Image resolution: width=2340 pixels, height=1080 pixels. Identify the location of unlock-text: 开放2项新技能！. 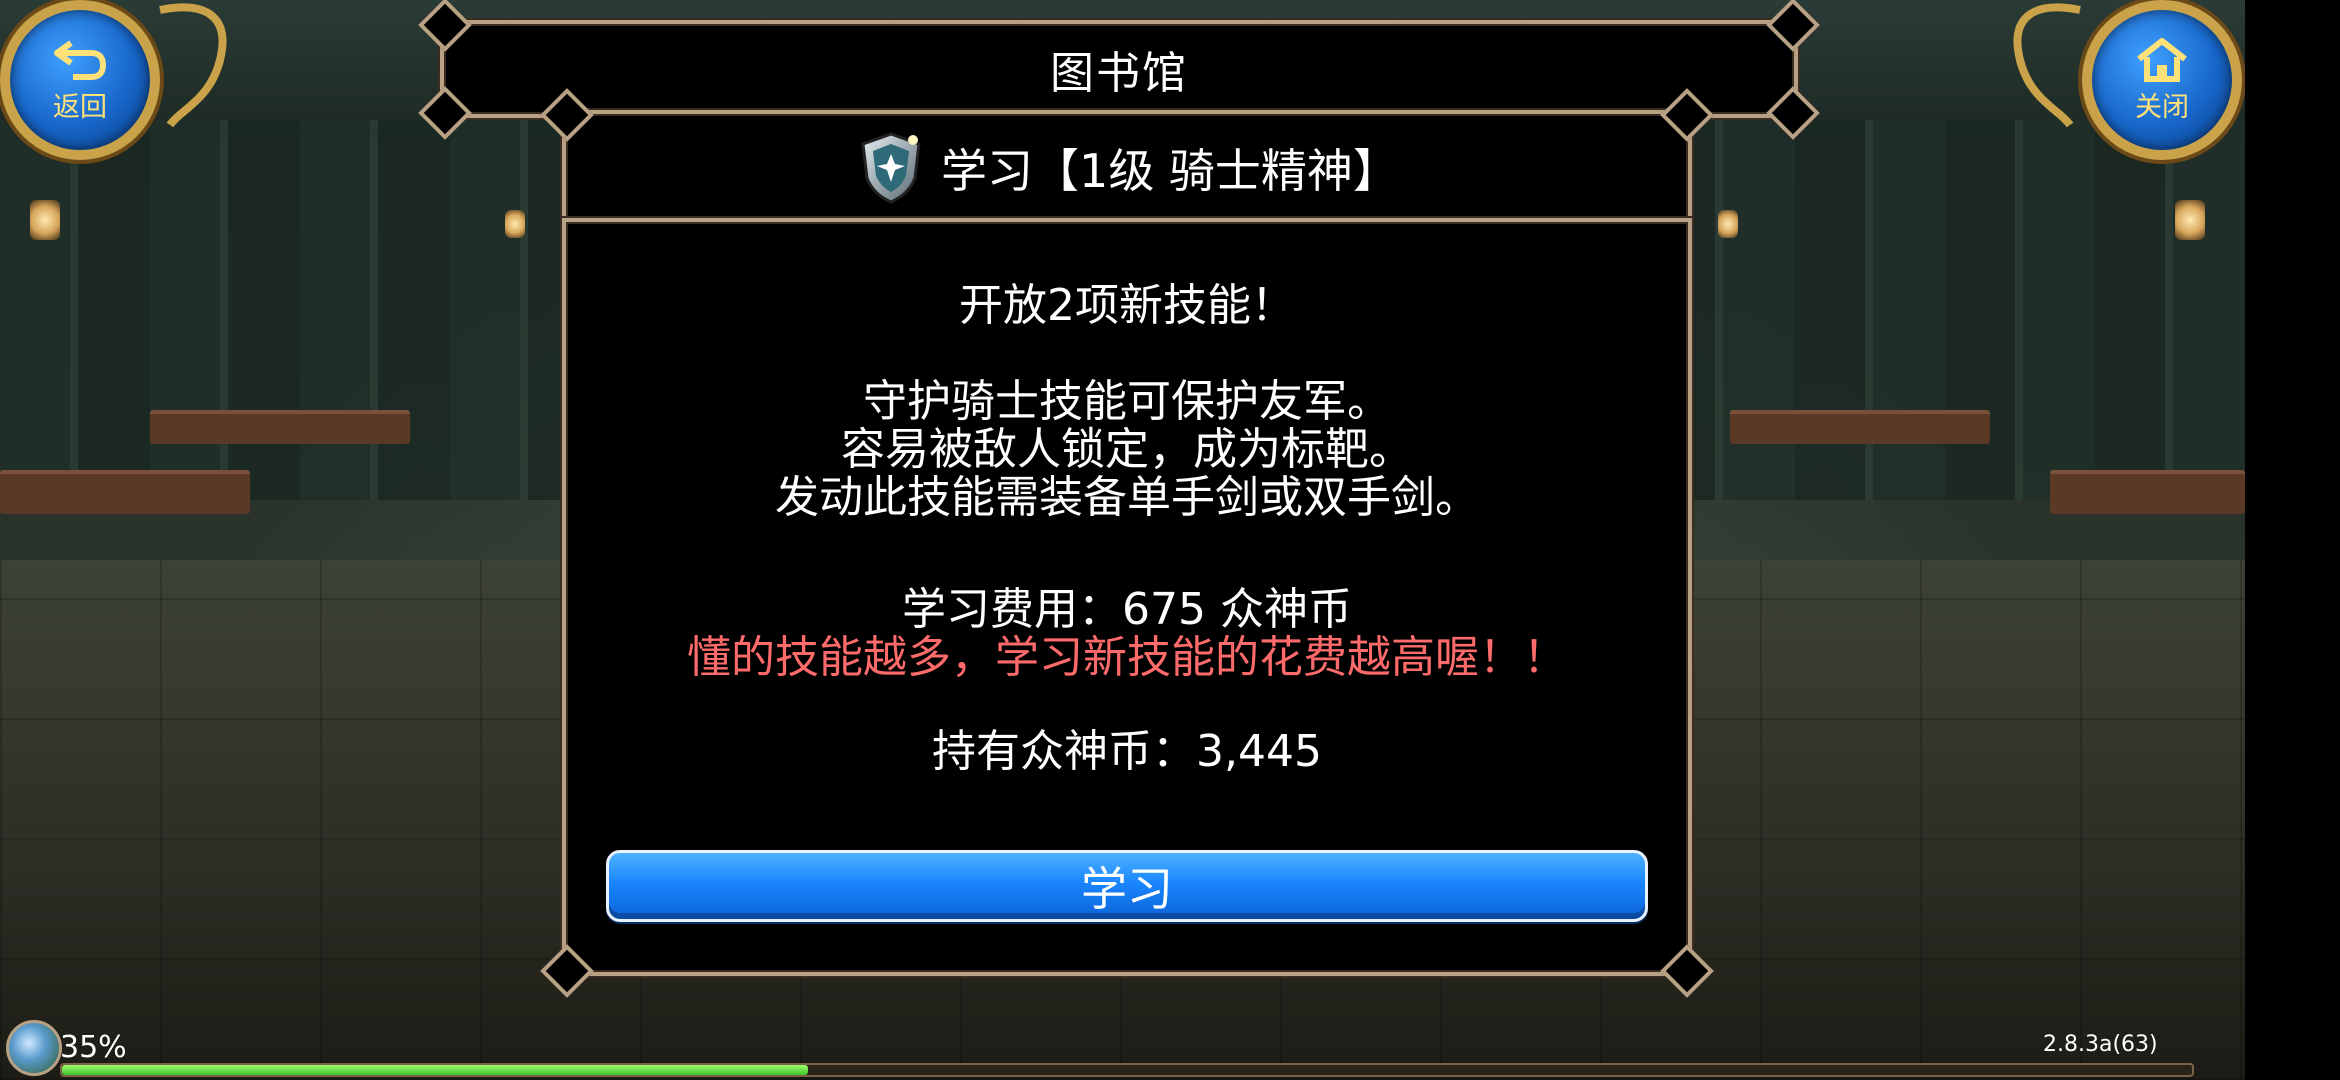
(1127, 305).